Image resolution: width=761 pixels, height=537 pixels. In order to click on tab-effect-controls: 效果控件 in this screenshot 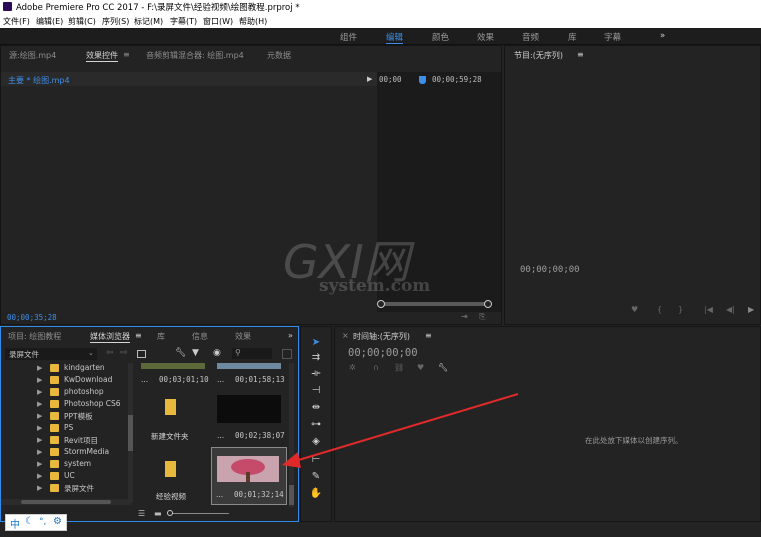, I will do `click(102, 56)`.